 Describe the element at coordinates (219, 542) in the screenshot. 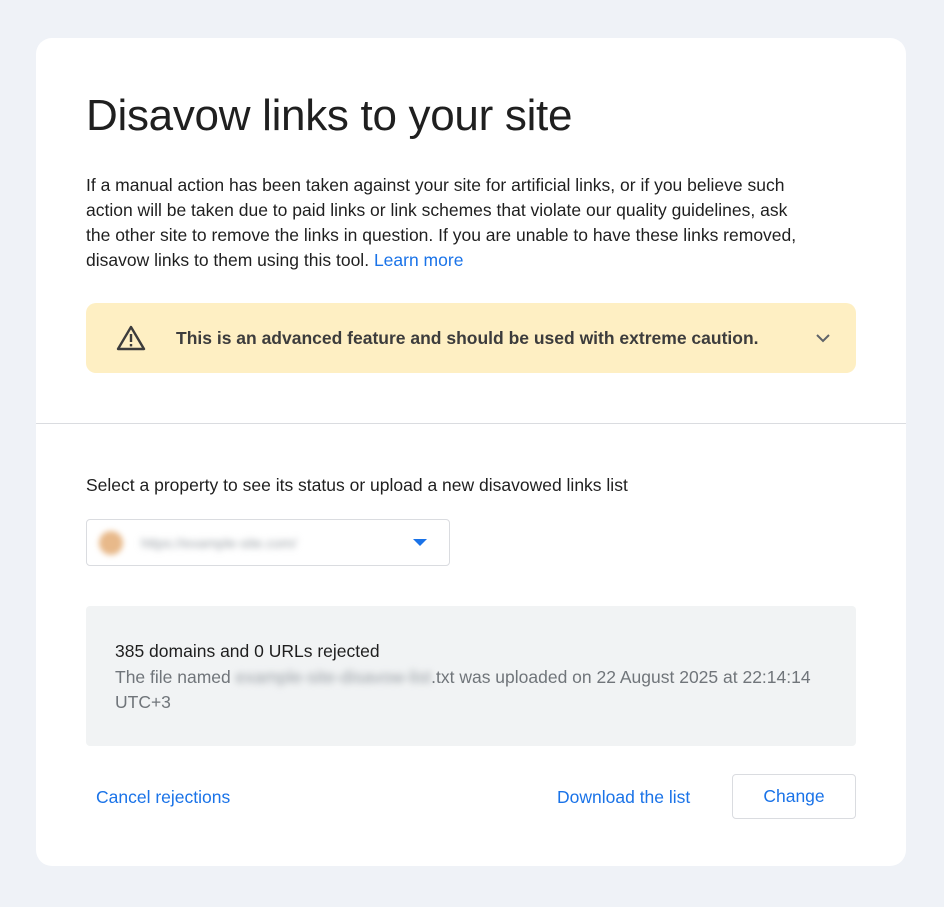

I see `property-name: https://example-site.com/` at that location.